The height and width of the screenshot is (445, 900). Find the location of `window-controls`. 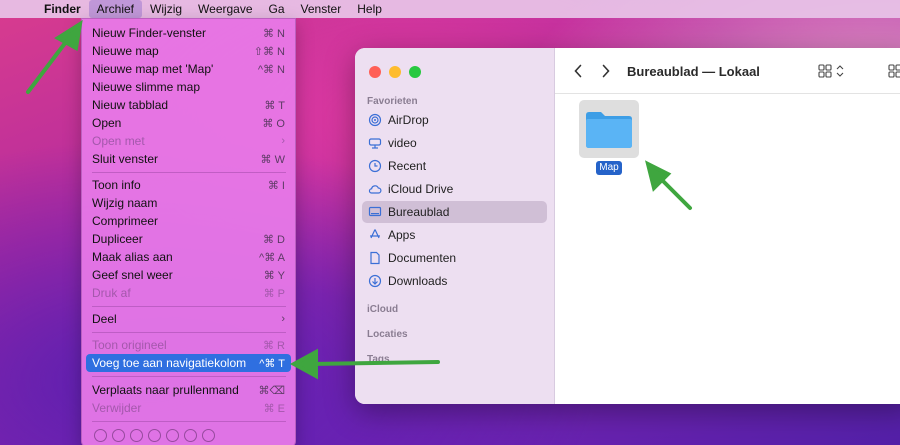

window-controls is located at coordinates (395, 72).